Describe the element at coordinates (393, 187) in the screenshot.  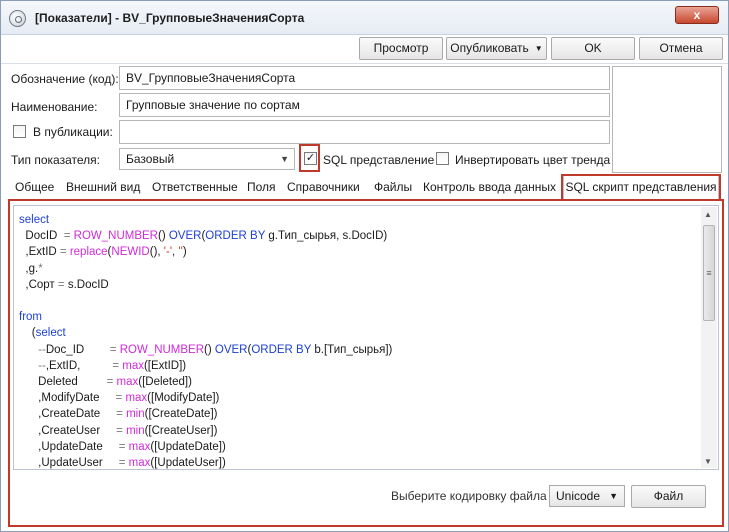
I see `tab-files: Файлы` at that location.